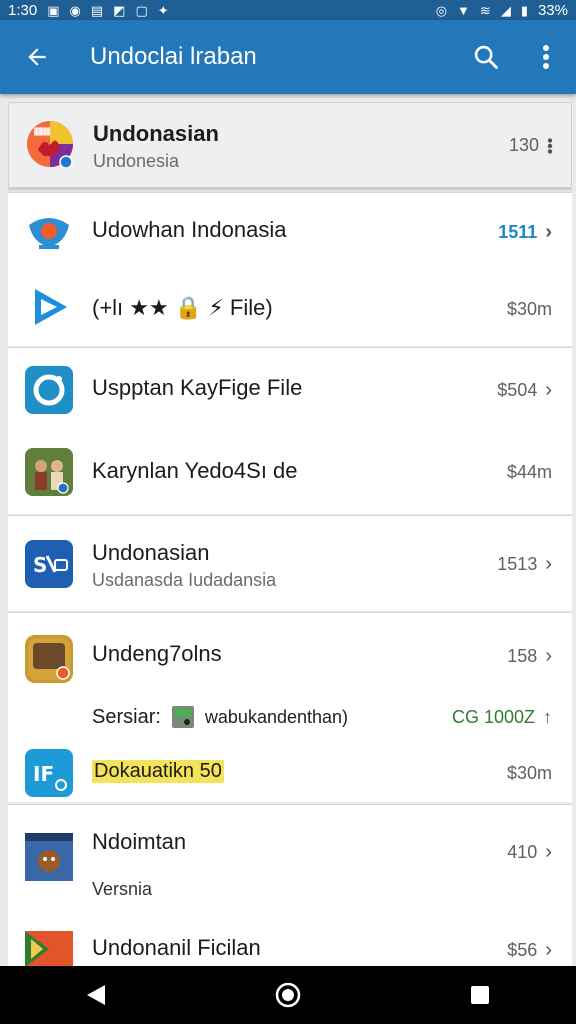  Describe the element at coordinates (122, 889) in the screenshot. I see `item-subtitle: Versnia` at that location.